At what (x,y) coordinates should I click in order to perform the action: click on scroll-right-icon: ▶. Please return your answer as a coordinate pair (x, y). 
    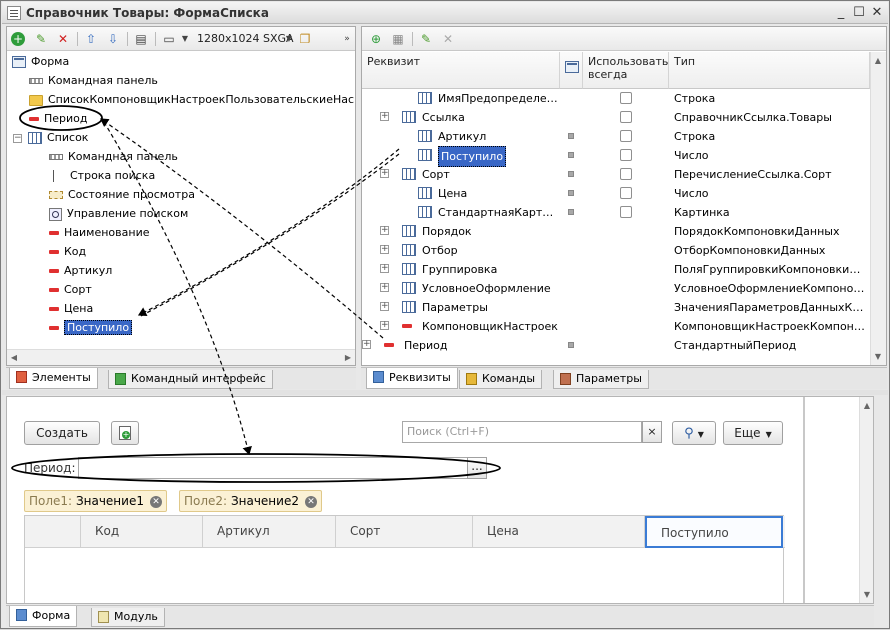
    Looking at the image, I should click on (348, 357).